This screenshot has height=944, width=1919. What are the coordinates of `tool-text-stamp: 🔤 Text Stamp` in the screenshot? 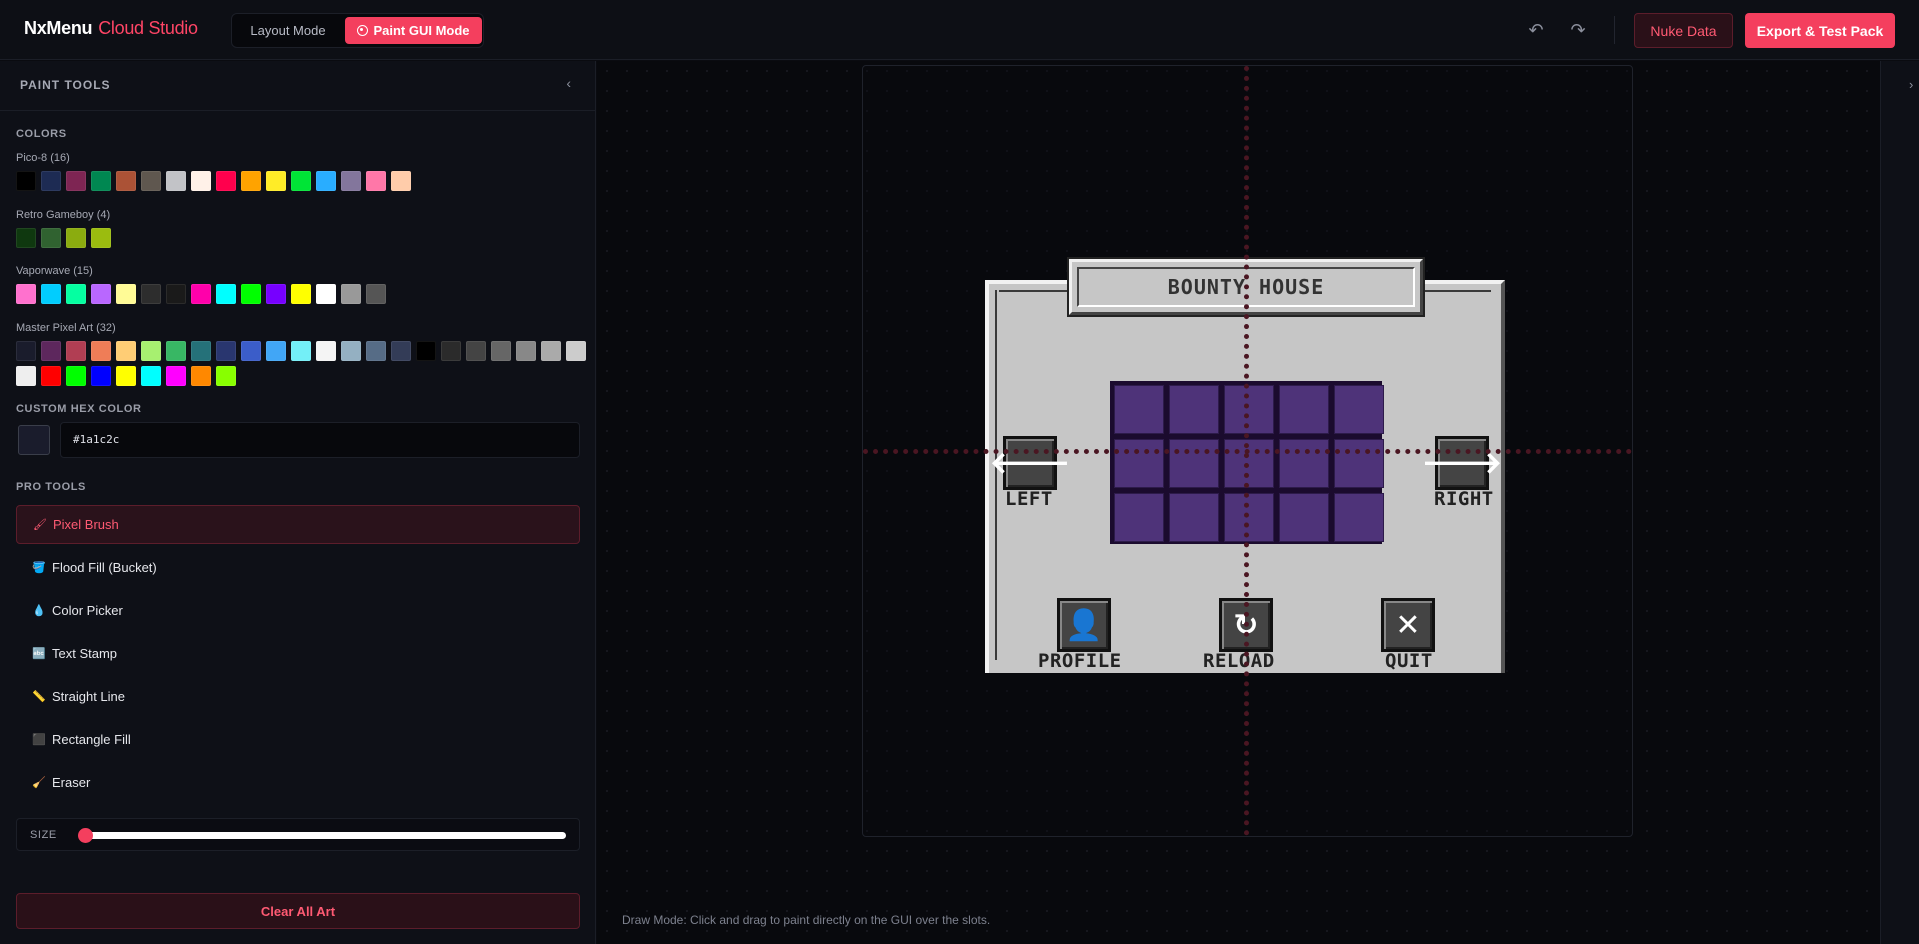 It's located at (298, 653).